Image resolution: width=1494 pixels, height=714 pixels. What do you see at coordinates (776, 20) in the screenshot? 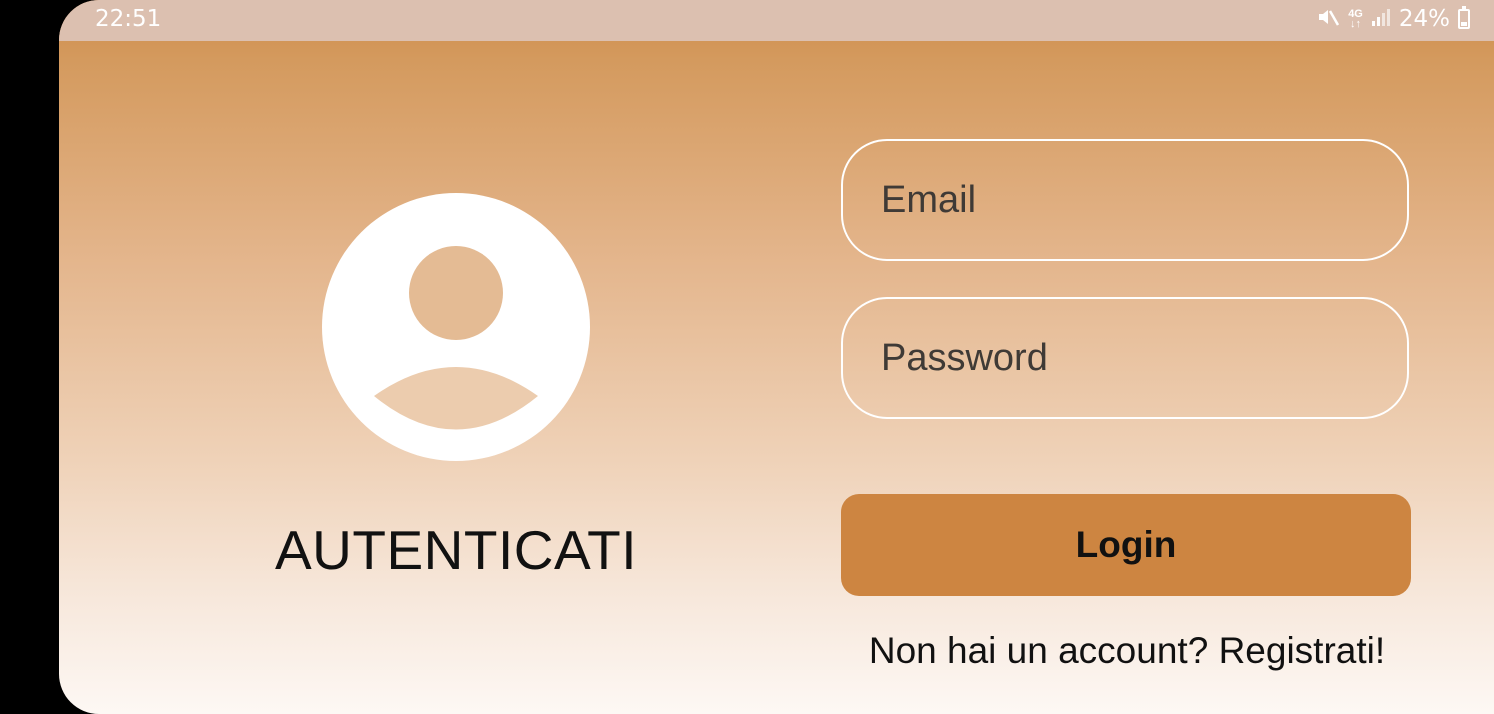
I see `status-bar: 22:51 4G ↓↑ 24%` at bounding box center [776, 20].